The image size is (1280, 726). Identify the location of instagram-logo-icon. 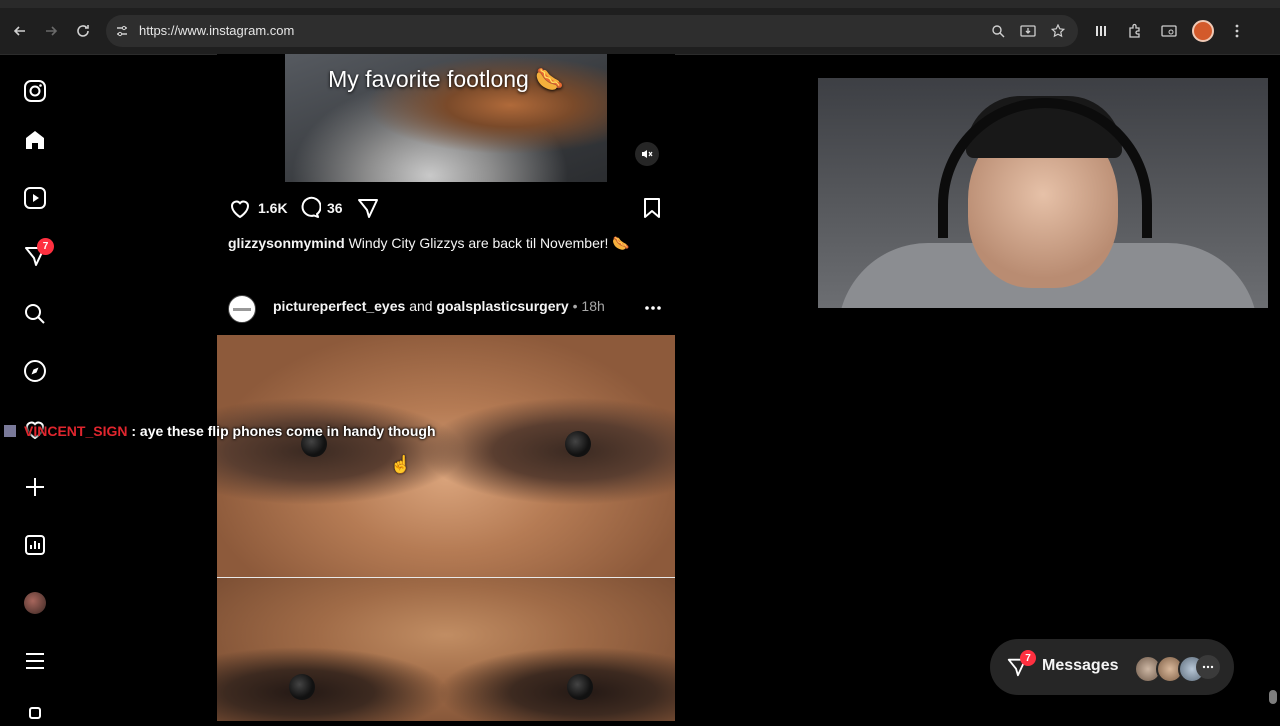
(35, 91).